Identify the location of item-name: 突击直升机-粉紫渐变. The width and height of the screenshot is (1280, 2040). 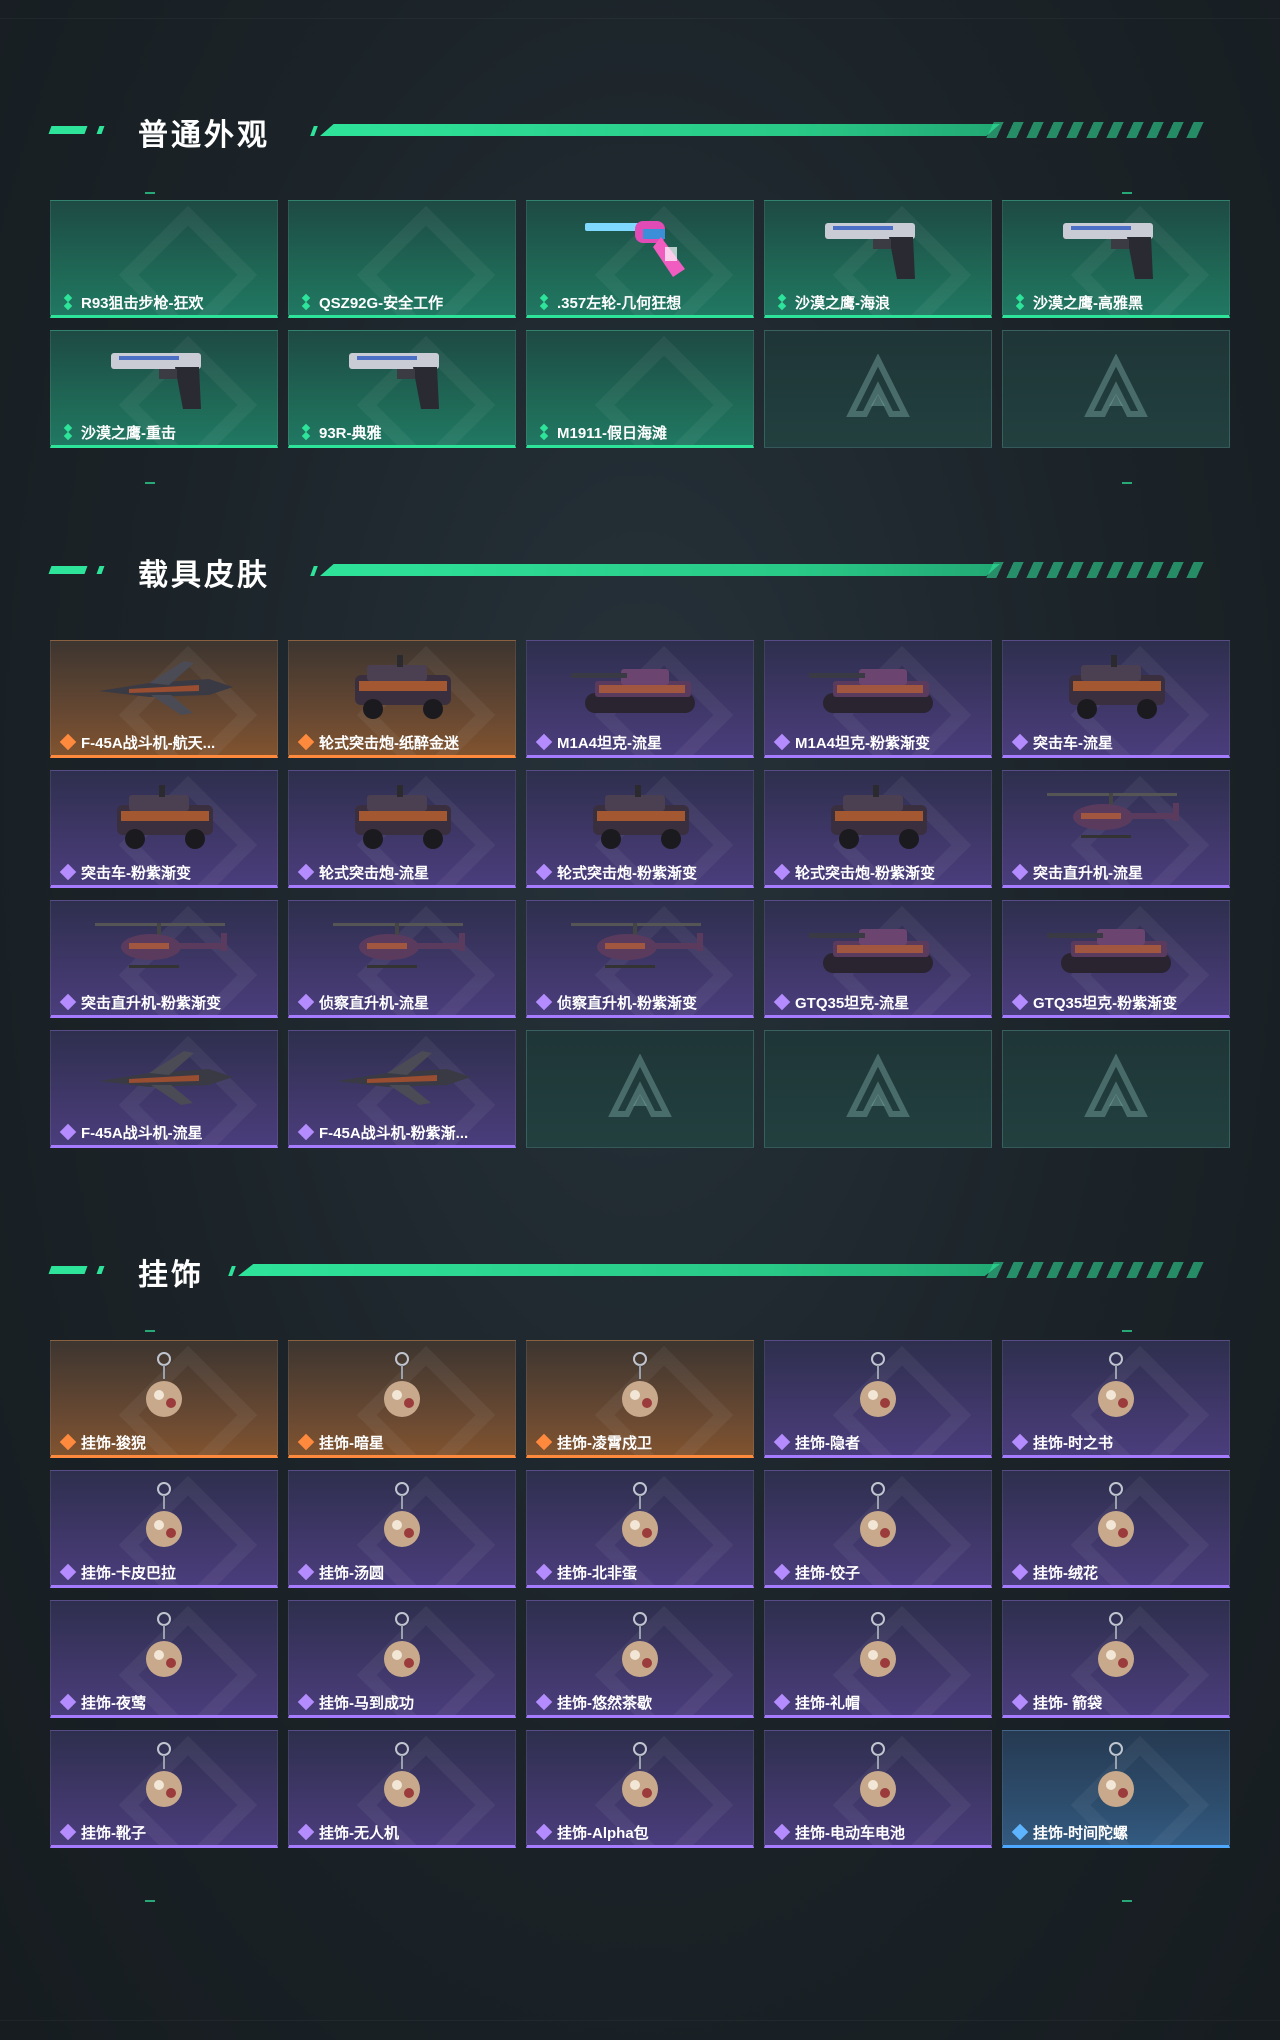
(151, 1003).